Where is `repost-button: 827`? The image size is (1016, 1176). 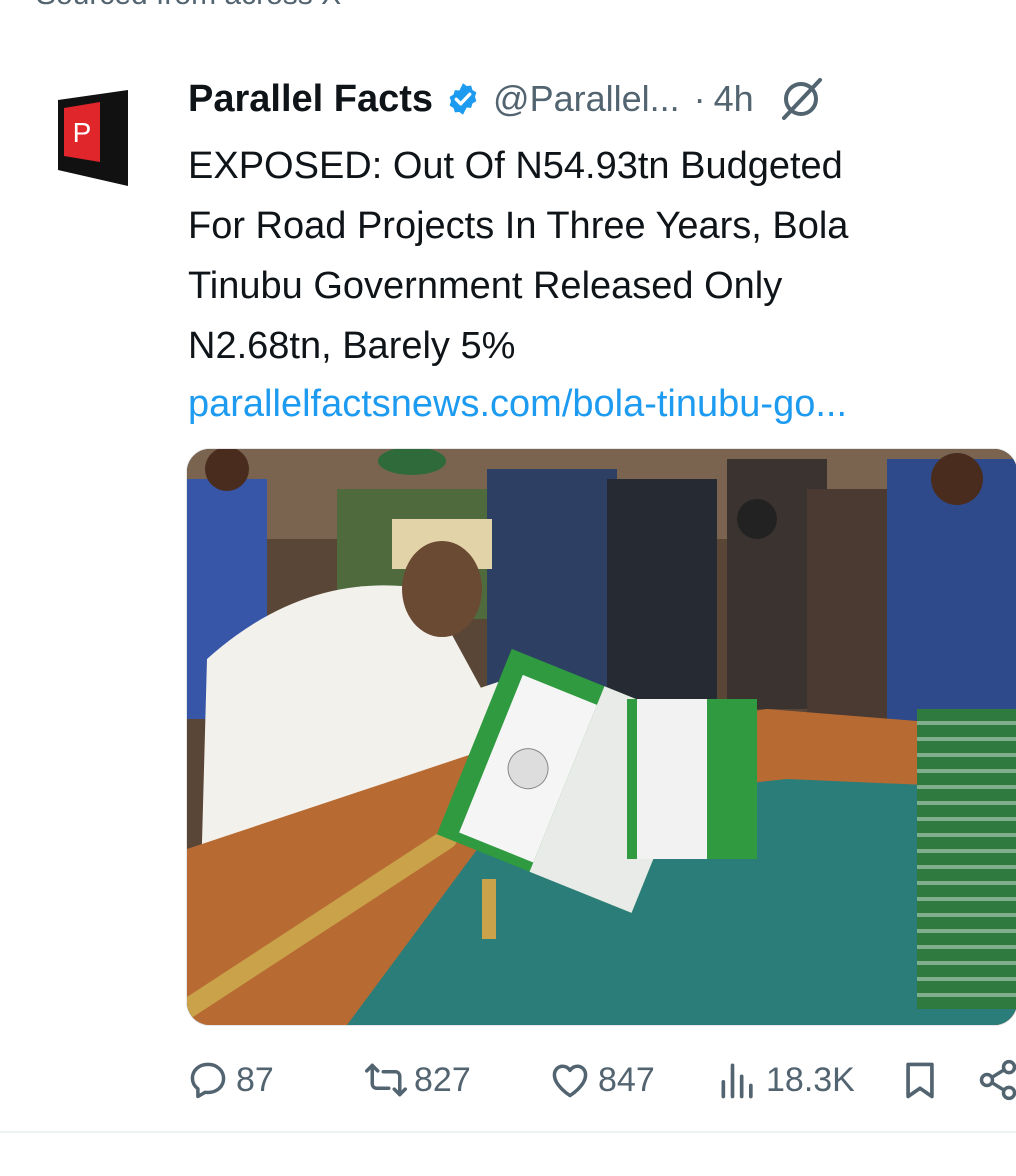
repost-button: 827 is located at coordinates (417, 1080).